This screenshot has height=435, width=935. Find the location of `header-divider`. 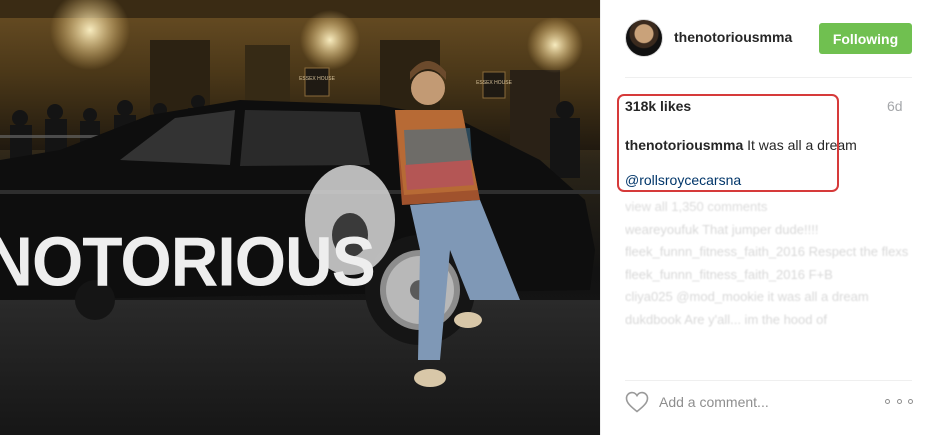

header-divider is located at coordinates (768, 77).